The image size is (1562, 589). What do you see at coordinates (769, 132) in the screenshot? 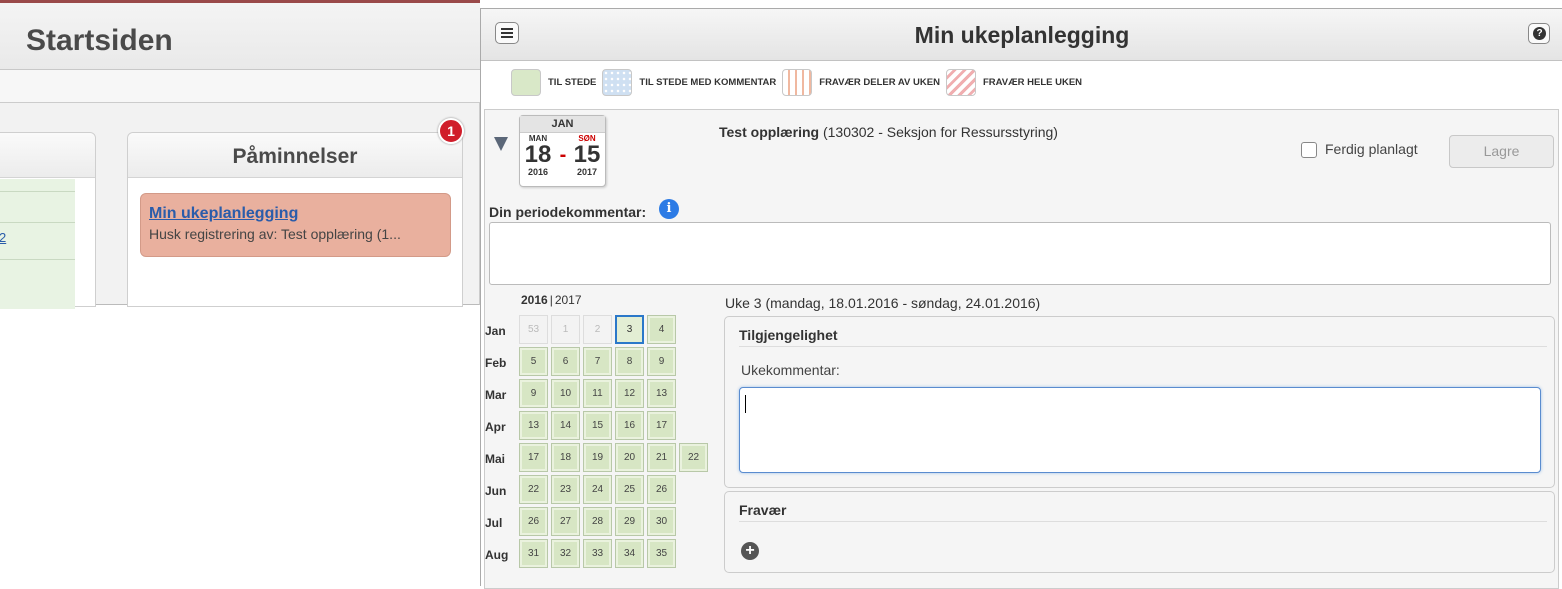
I see `course-name: Test opplæring` at bounding box center [769, 132].